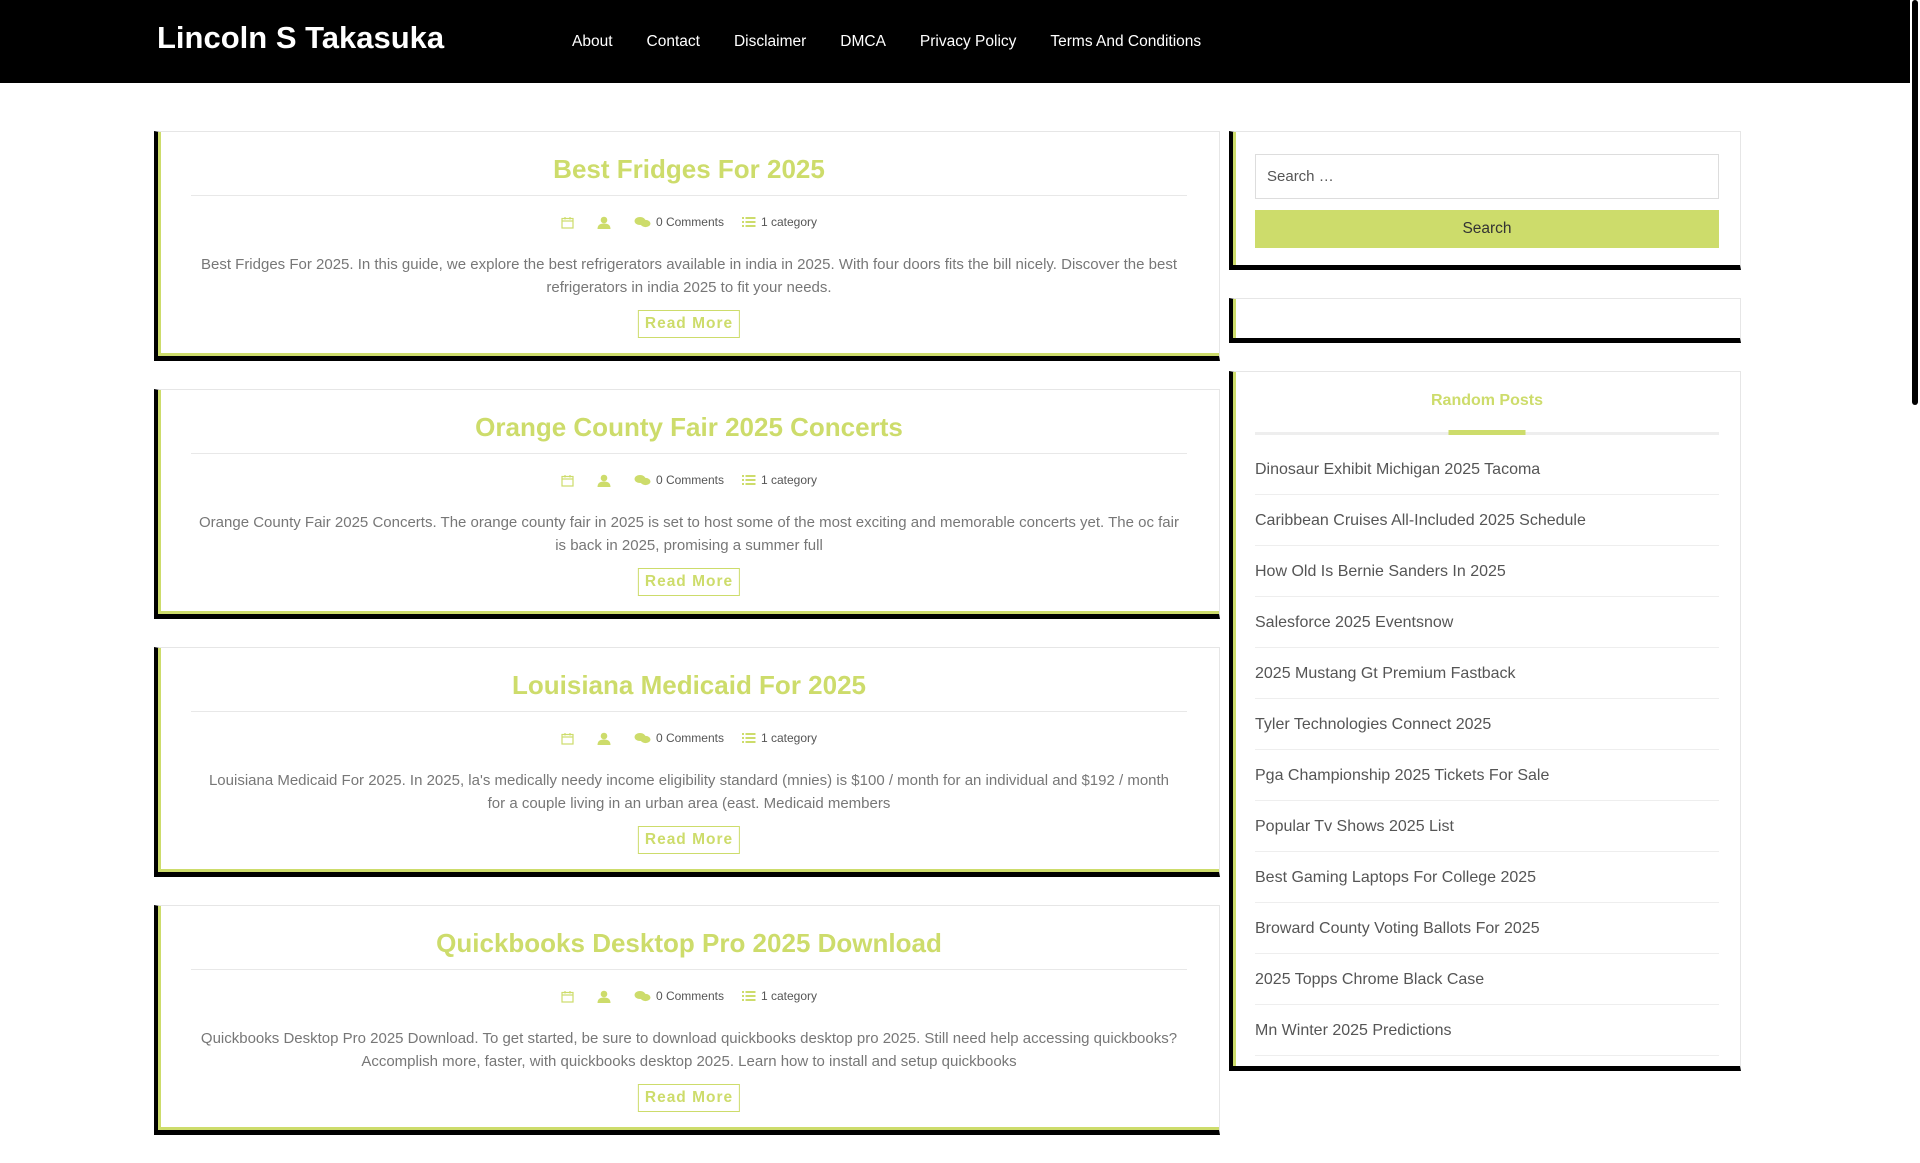 This screenshot has width=1920, height=1163. I want to click on nav-terms-and-conditions: Terms And Conditions, so click(1125, 42).